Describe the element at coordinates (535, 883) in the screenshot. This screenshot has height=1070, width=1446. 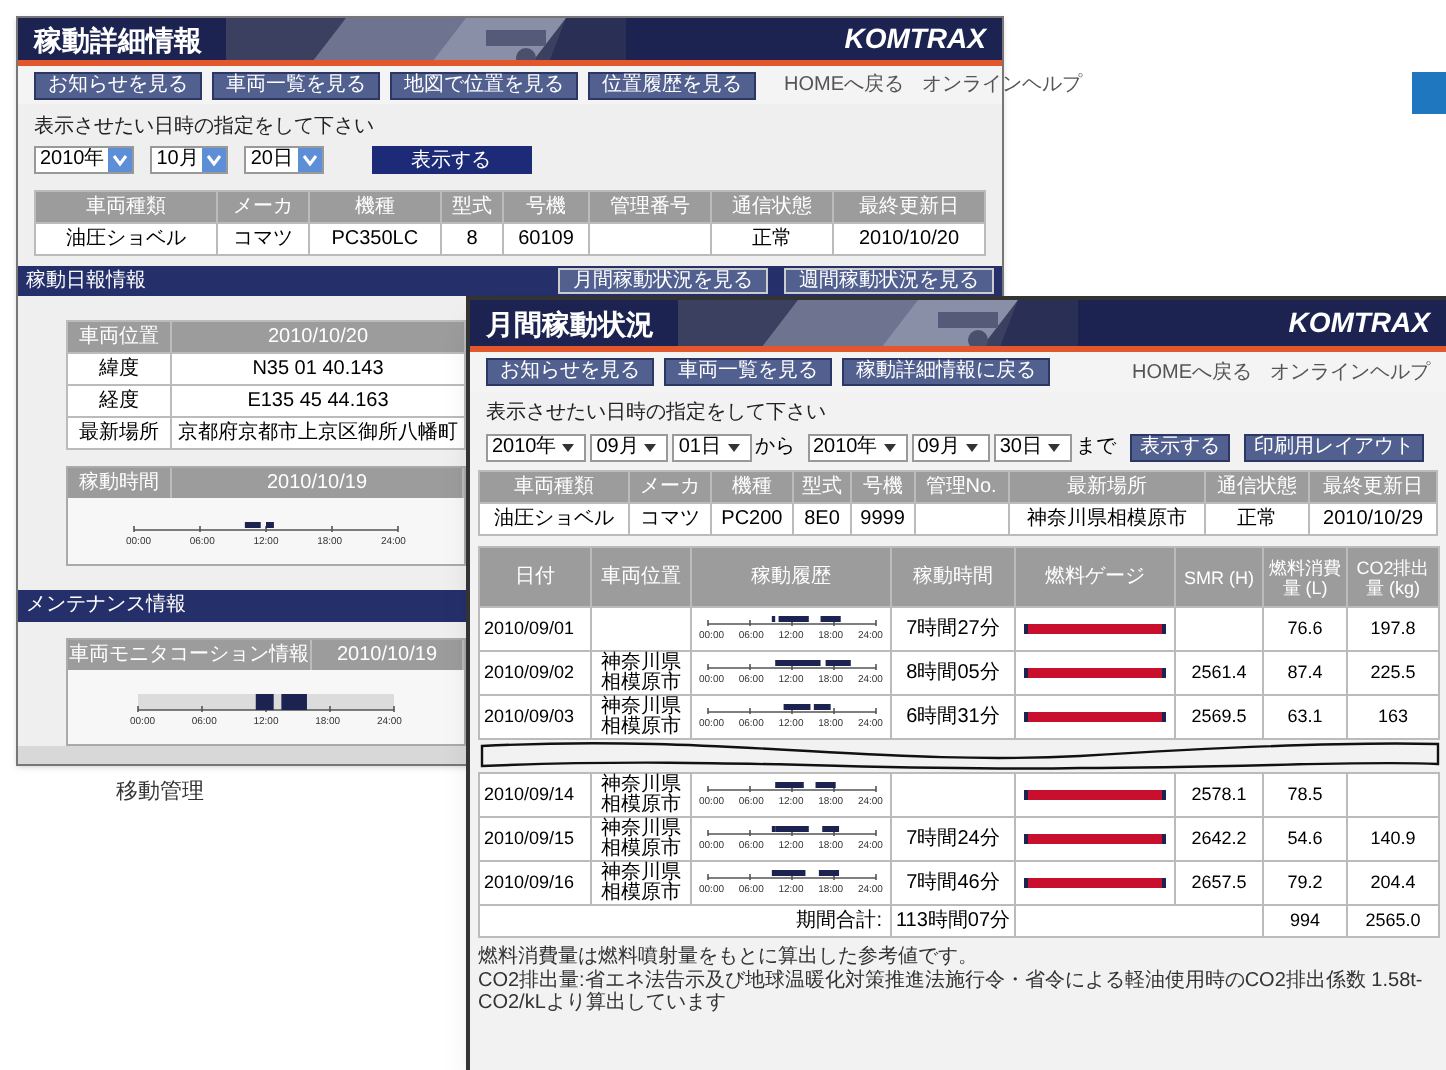
I see `table-cell: 2010/09/16` at that location.